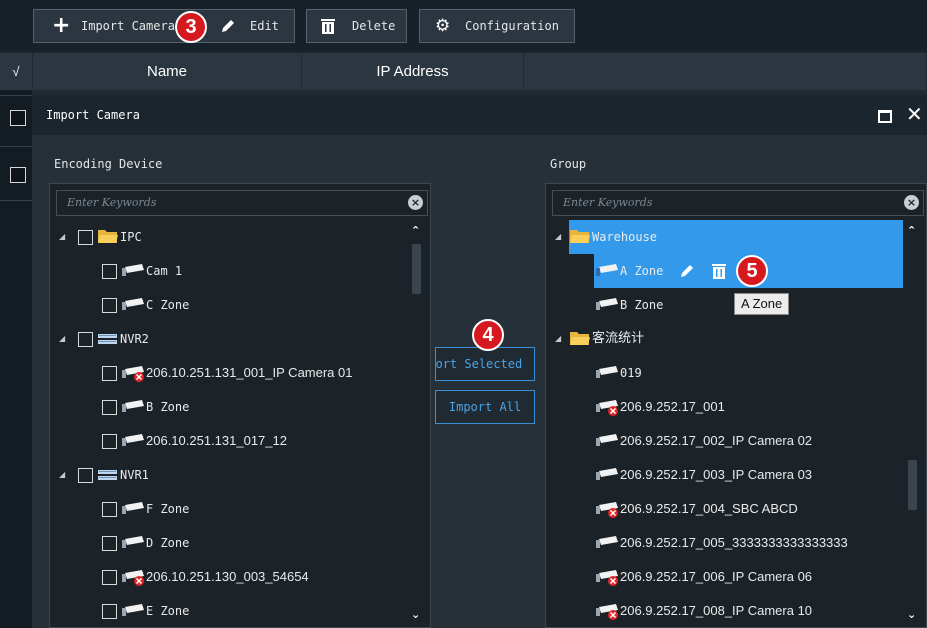 The width and height of the screenshot is (927, 628). I want to click on callout-4: 4, so click(488, 335).